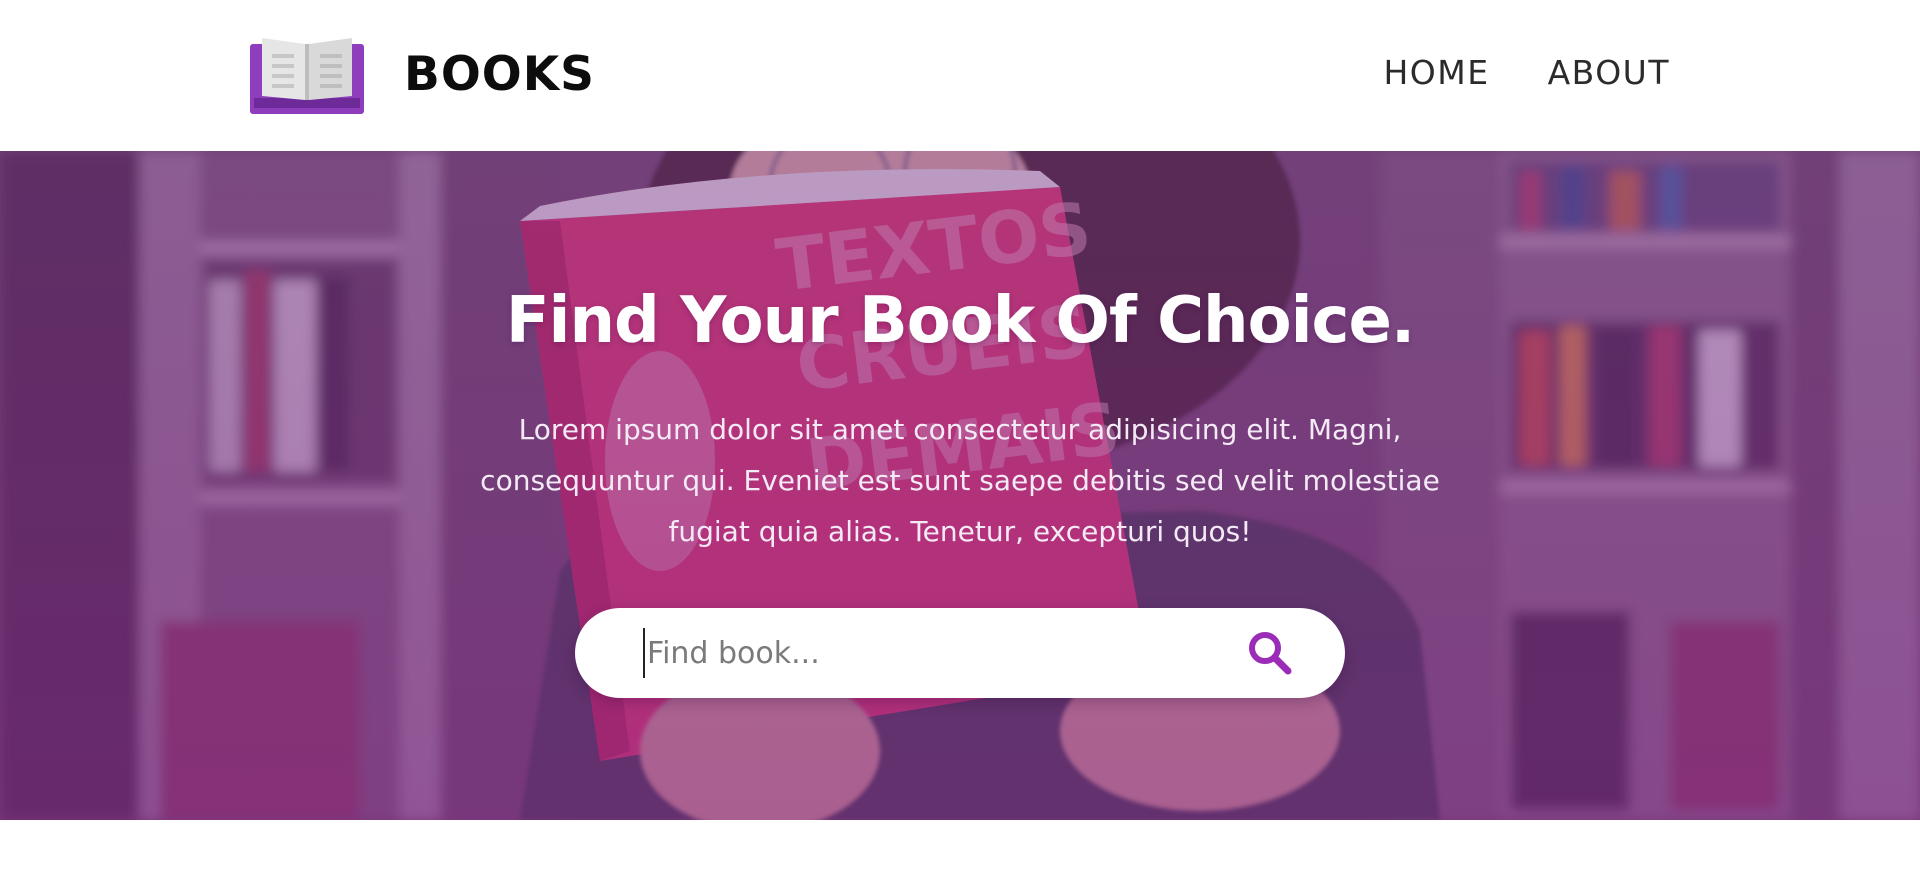  I want to click on brand-name: BOOKS, so click(500, 74).